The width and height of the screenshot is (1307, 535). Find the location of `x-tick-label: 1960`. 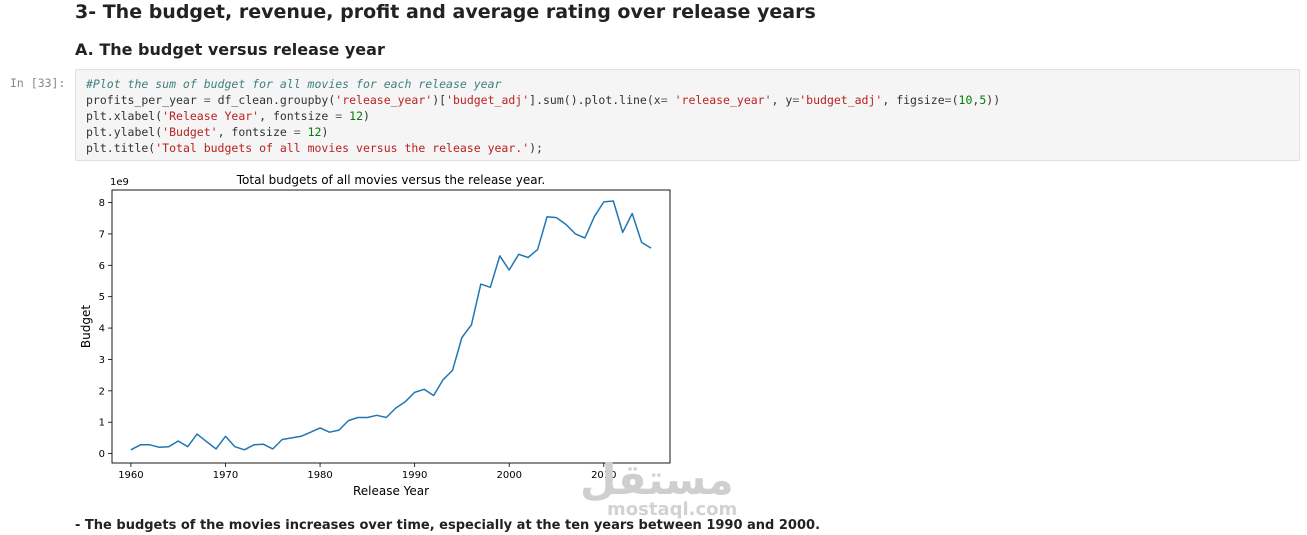

x-tick-label: 1960 is located at coordinates (130, 475).